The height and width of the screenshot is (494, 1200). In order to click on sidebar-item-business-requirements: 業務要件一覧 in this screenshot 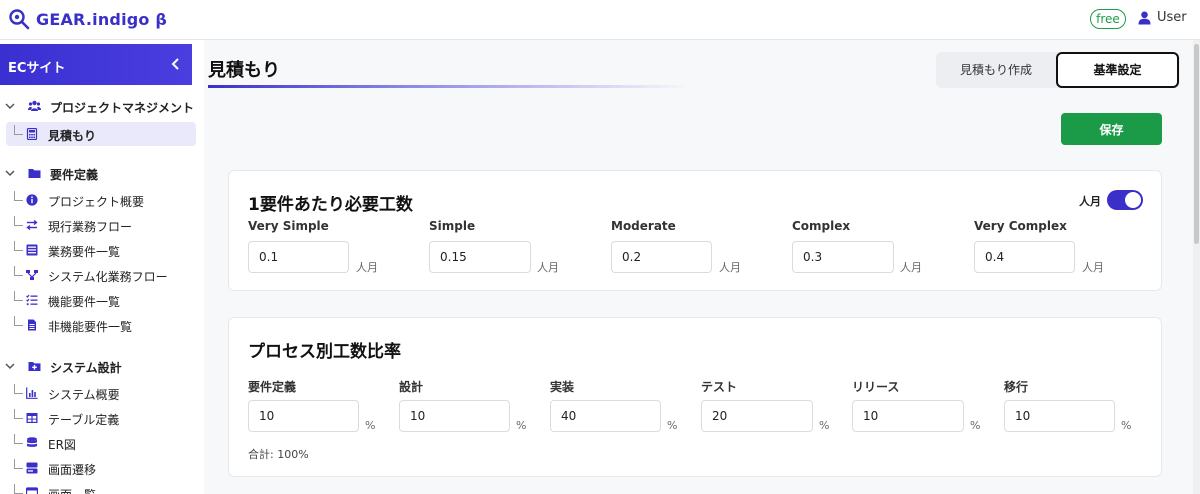, I will do `click(101, 250)`.